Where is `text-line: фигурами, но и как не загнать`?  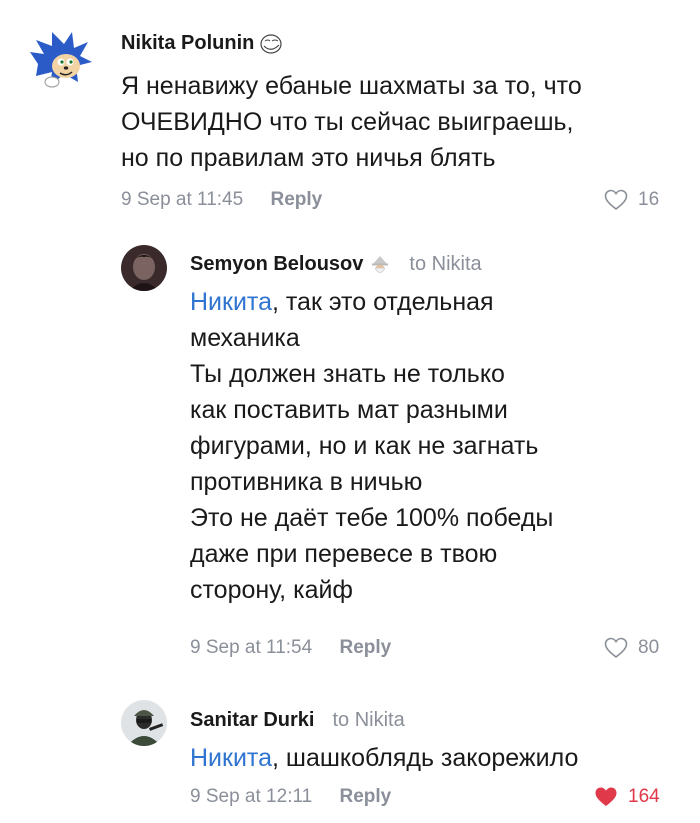
text-line: фигурами, но и как не загнать is located at coordinates (364, 446).